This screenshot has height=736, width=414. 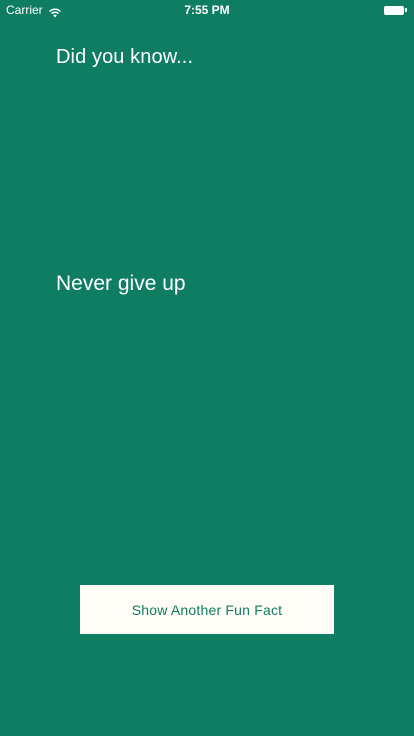 I want to click on status-bar: Carrier 7:55 PM, so click(x=207, y=10).